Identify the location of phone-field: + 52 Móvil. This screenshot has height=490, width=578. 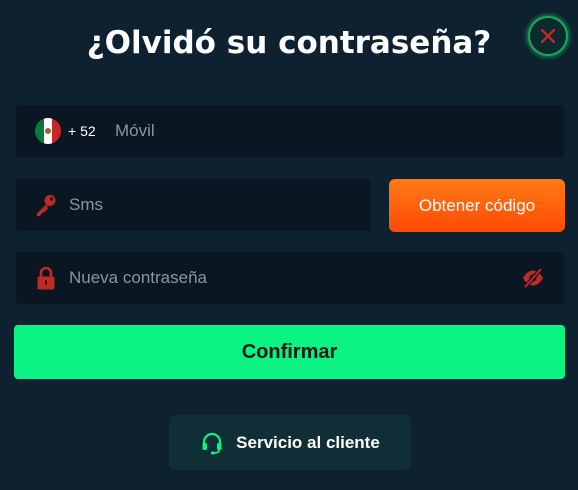
(290, 131).